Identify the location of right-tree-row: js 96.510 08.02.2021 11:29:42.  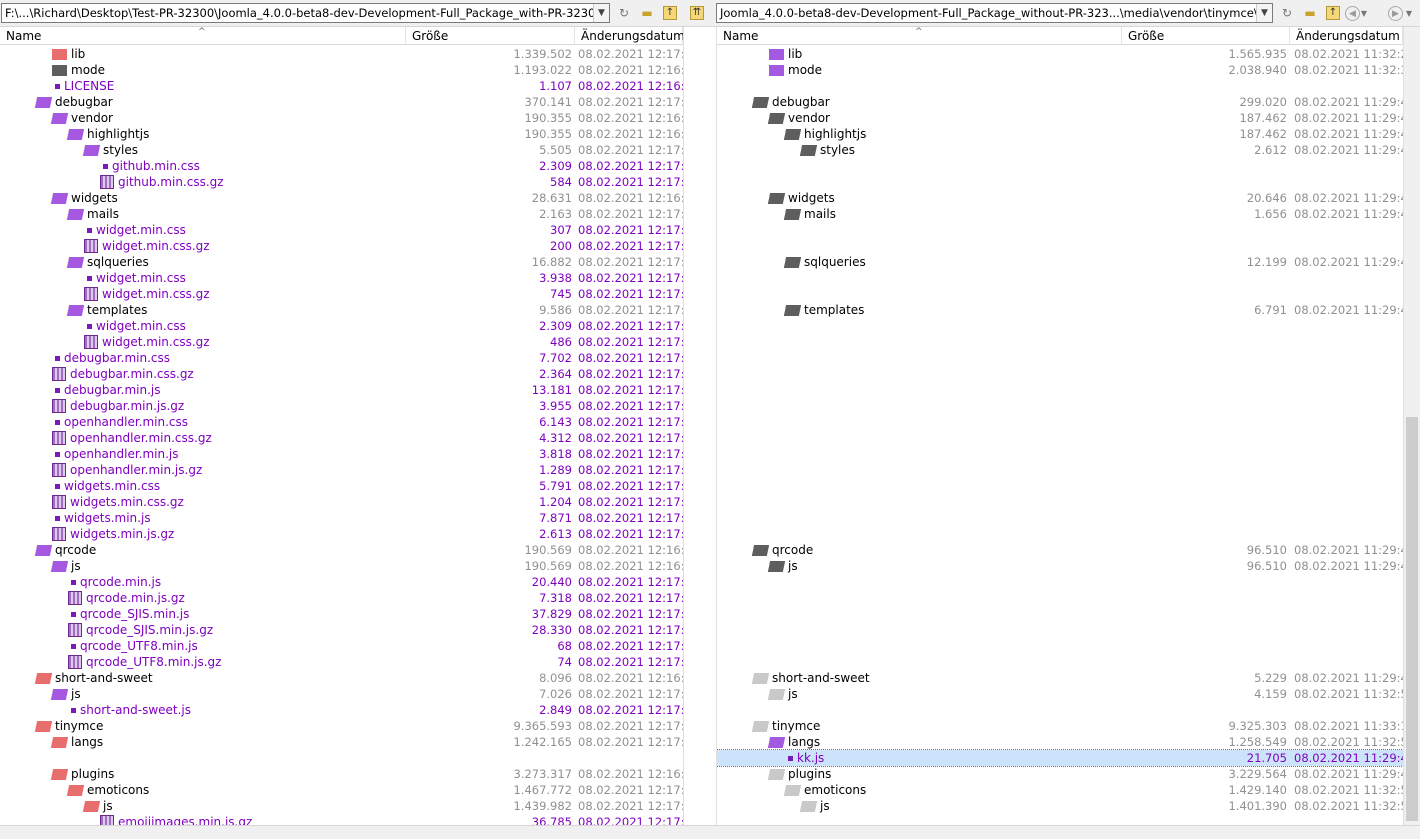
(1060, 566).